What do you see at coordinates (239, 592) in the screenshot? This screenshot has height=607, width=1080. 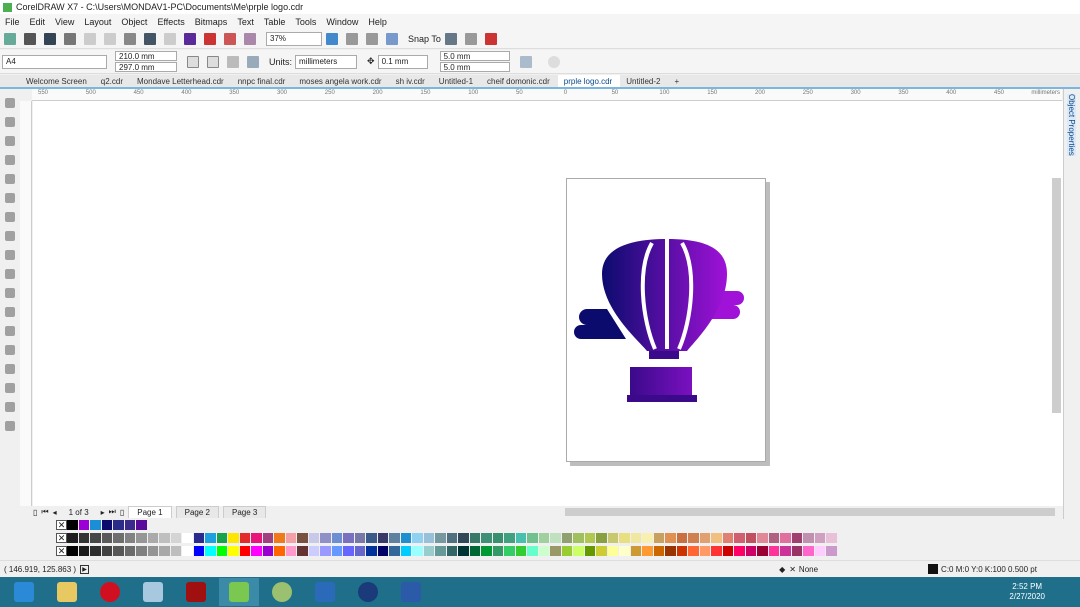 I see `taskbar-coreldraw` at bounding box center [239, 592].